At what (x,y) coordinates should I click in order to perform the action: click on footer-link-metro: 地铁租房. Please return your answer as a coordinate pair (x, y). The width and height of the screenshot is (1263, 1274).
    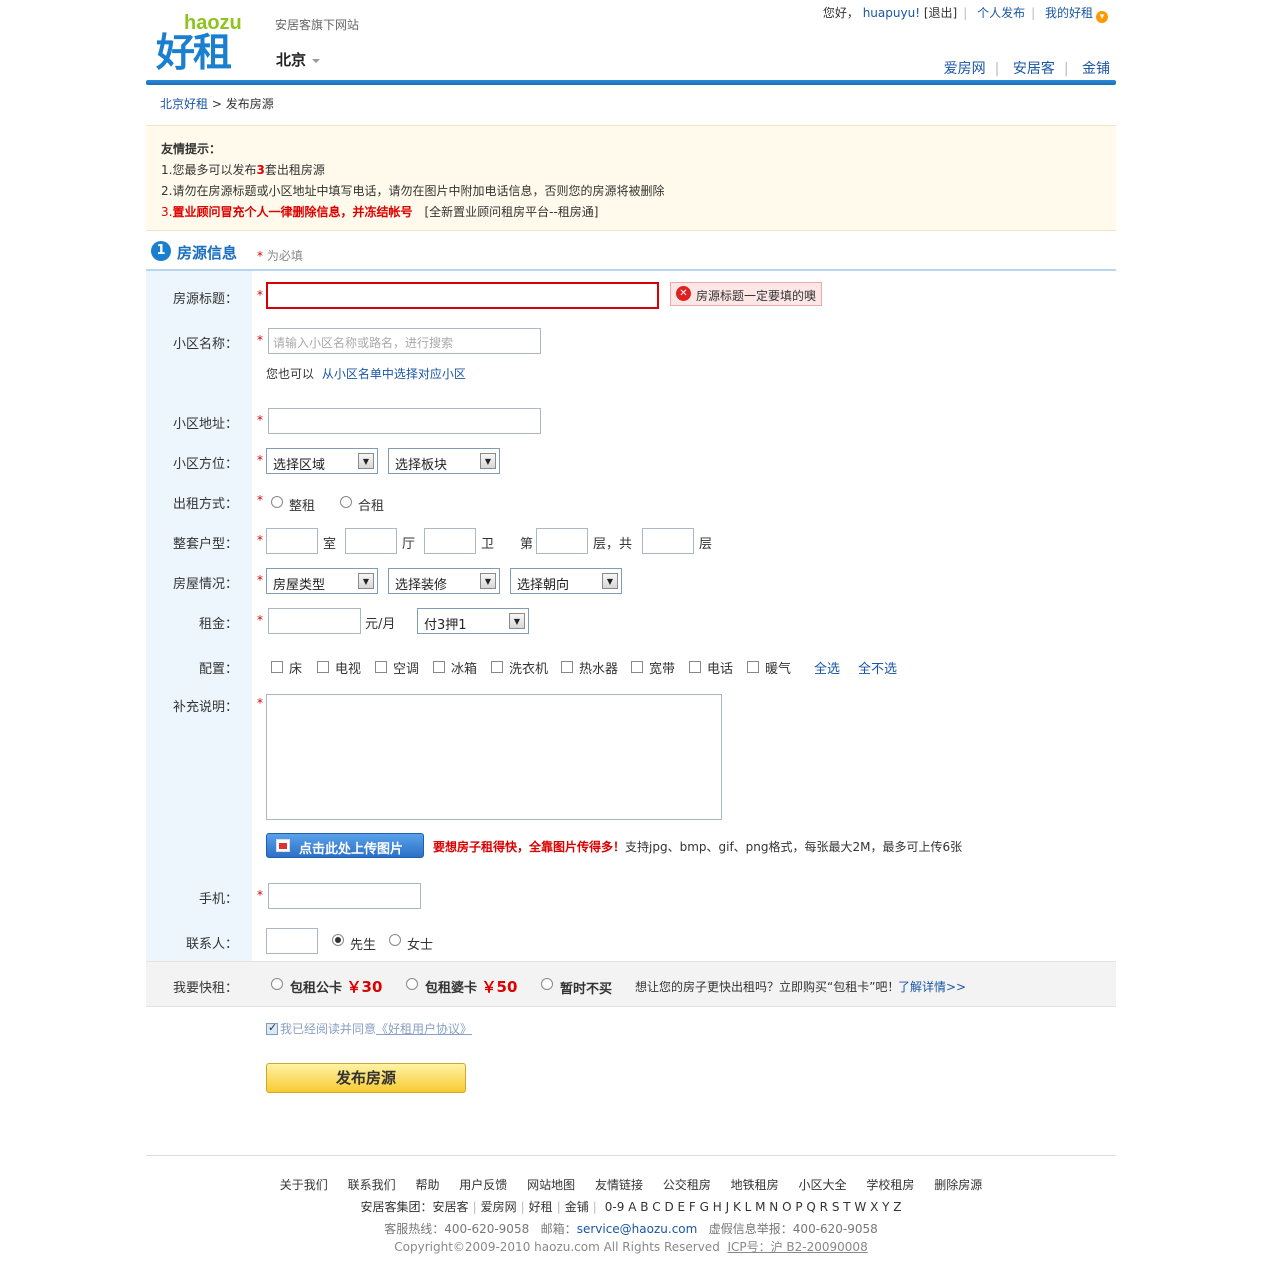
    Looking at the image, I should click on (755, 1185).